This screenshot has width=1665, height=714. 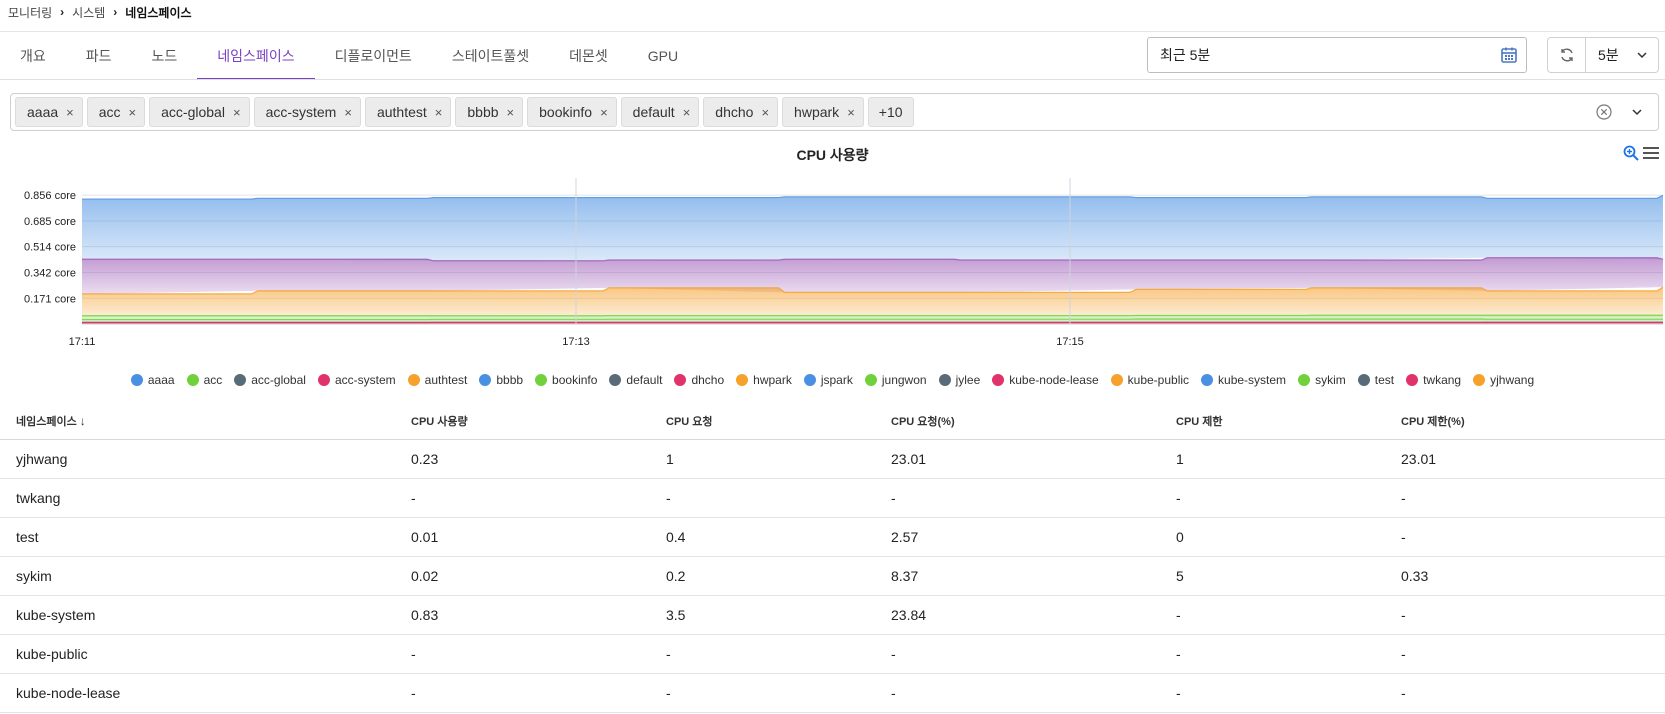 I want to click on legend-item: aaaa, so click(x=152, y=380).